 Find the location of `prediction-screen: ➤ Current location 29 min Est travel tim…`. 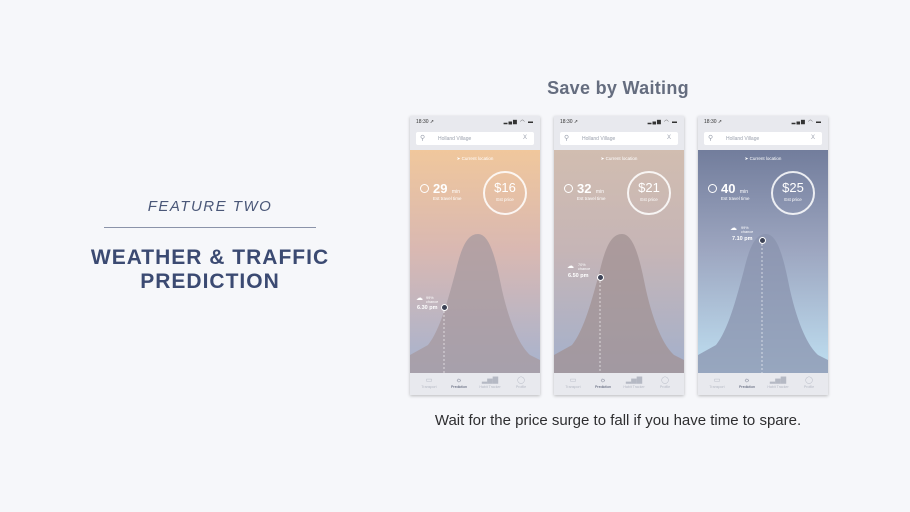

prediction-screen: ➤ Current location 29 min Est travel tim… is located at coordinates (475, 261).